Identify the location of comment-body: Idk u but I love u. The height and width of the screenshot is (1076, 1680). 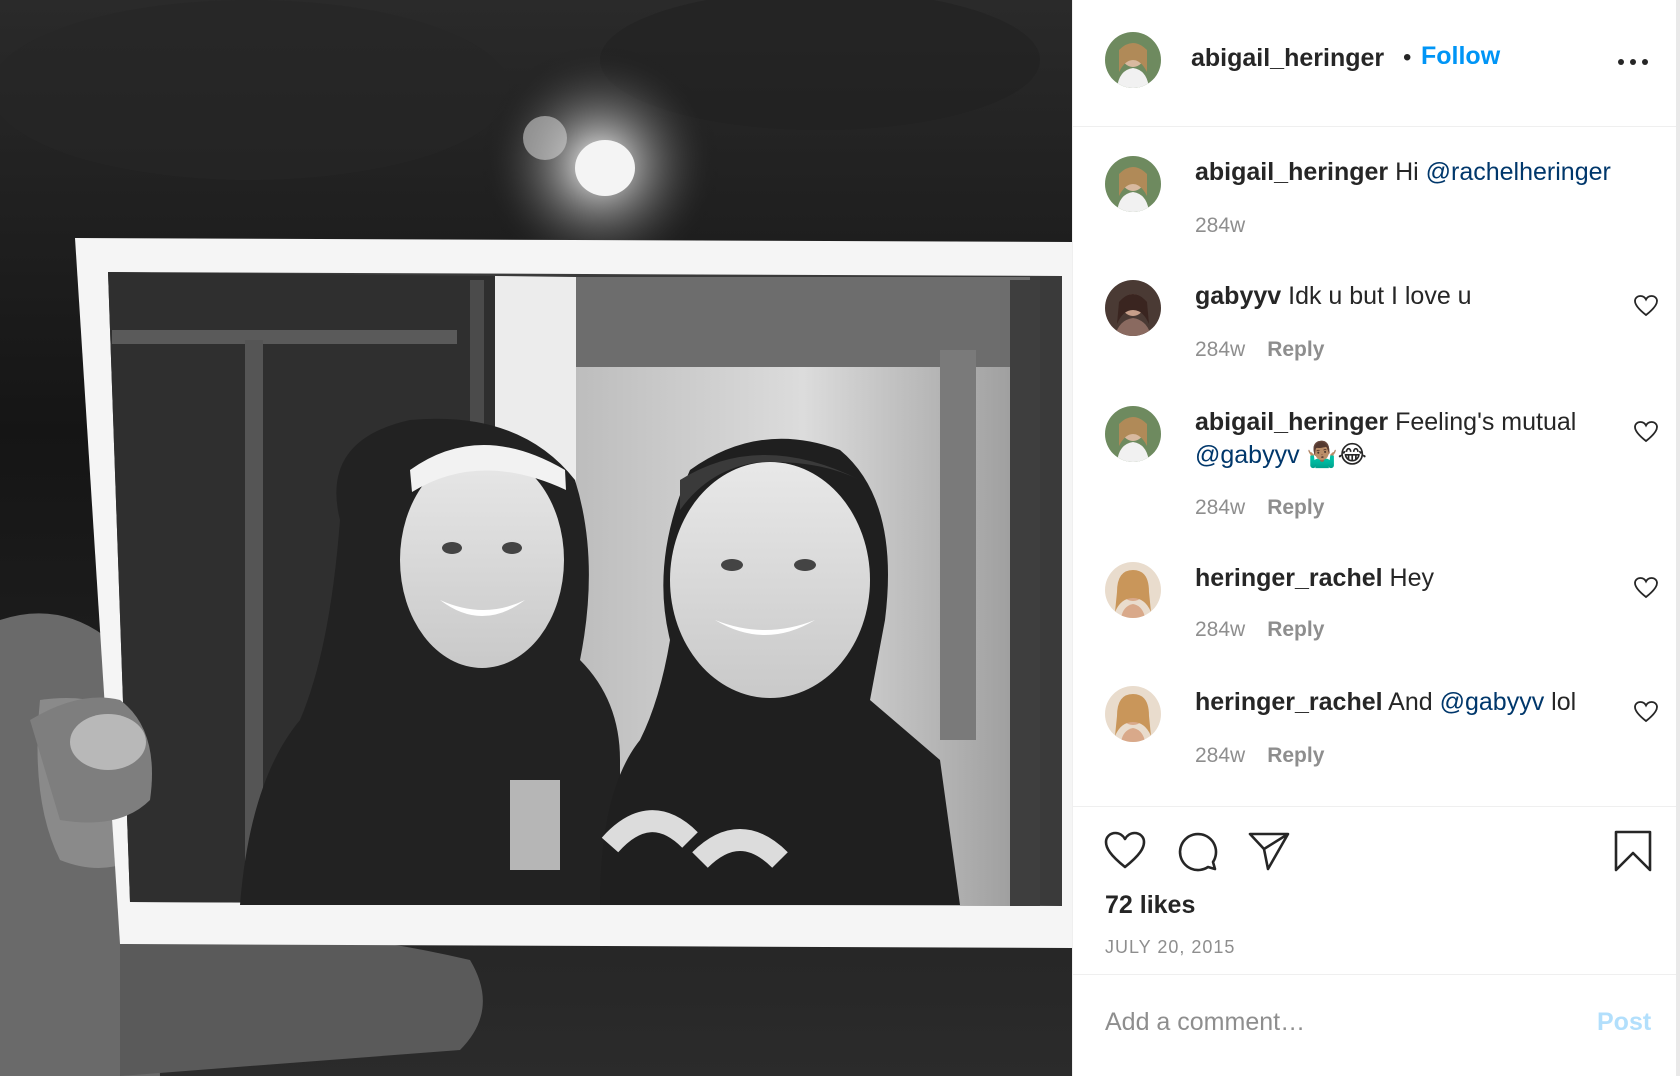
(1380, 296).